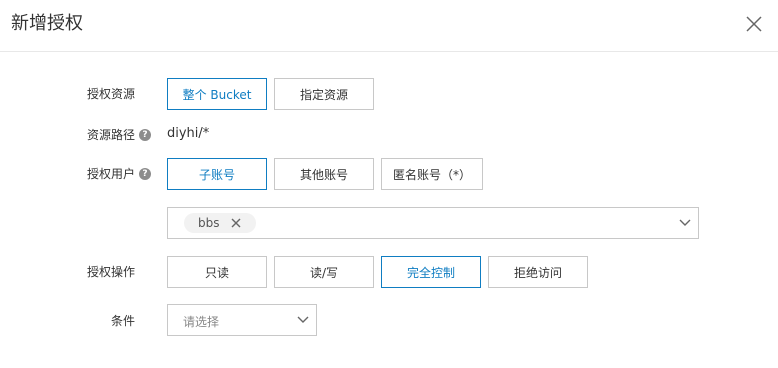  I want to click on resource-path-value: diyhi/*, so click(188, 133).